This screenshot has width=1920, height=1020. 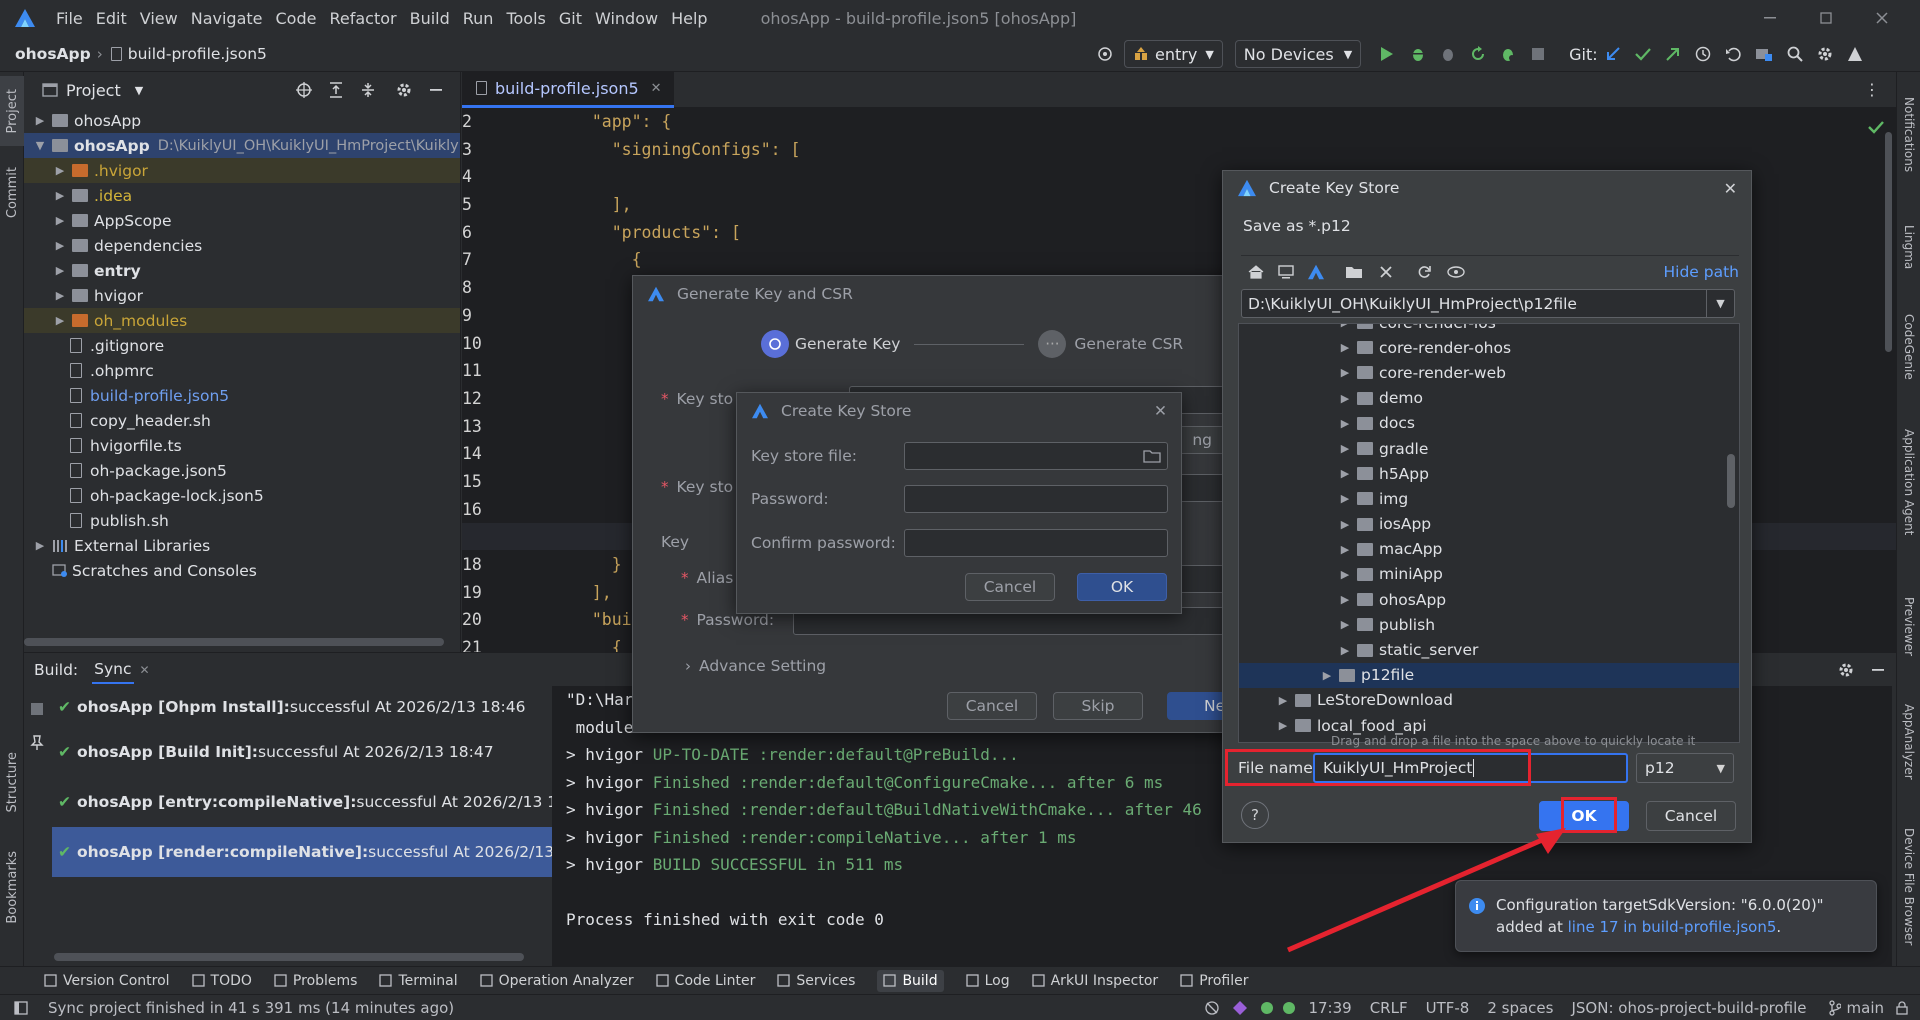 What do you see at coordinates (1418, 54) in the screenshot?
I see `debug-icon` at bounding box center [1418, 54].